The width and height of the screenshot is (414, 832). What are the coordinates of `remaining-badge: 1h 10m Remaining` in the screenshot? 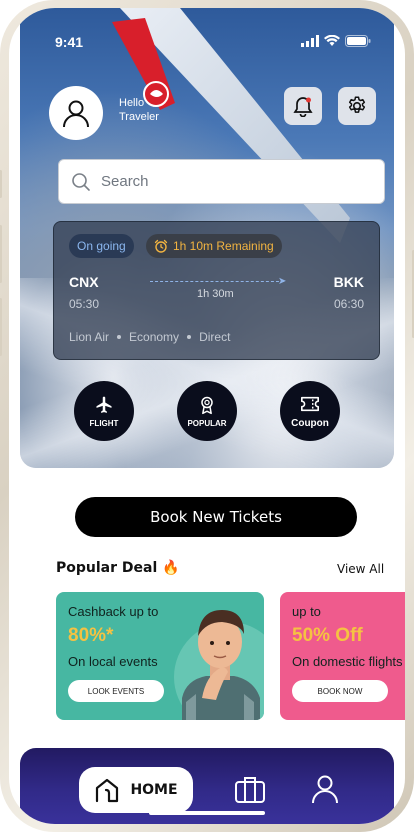 It's located at (214, 246).